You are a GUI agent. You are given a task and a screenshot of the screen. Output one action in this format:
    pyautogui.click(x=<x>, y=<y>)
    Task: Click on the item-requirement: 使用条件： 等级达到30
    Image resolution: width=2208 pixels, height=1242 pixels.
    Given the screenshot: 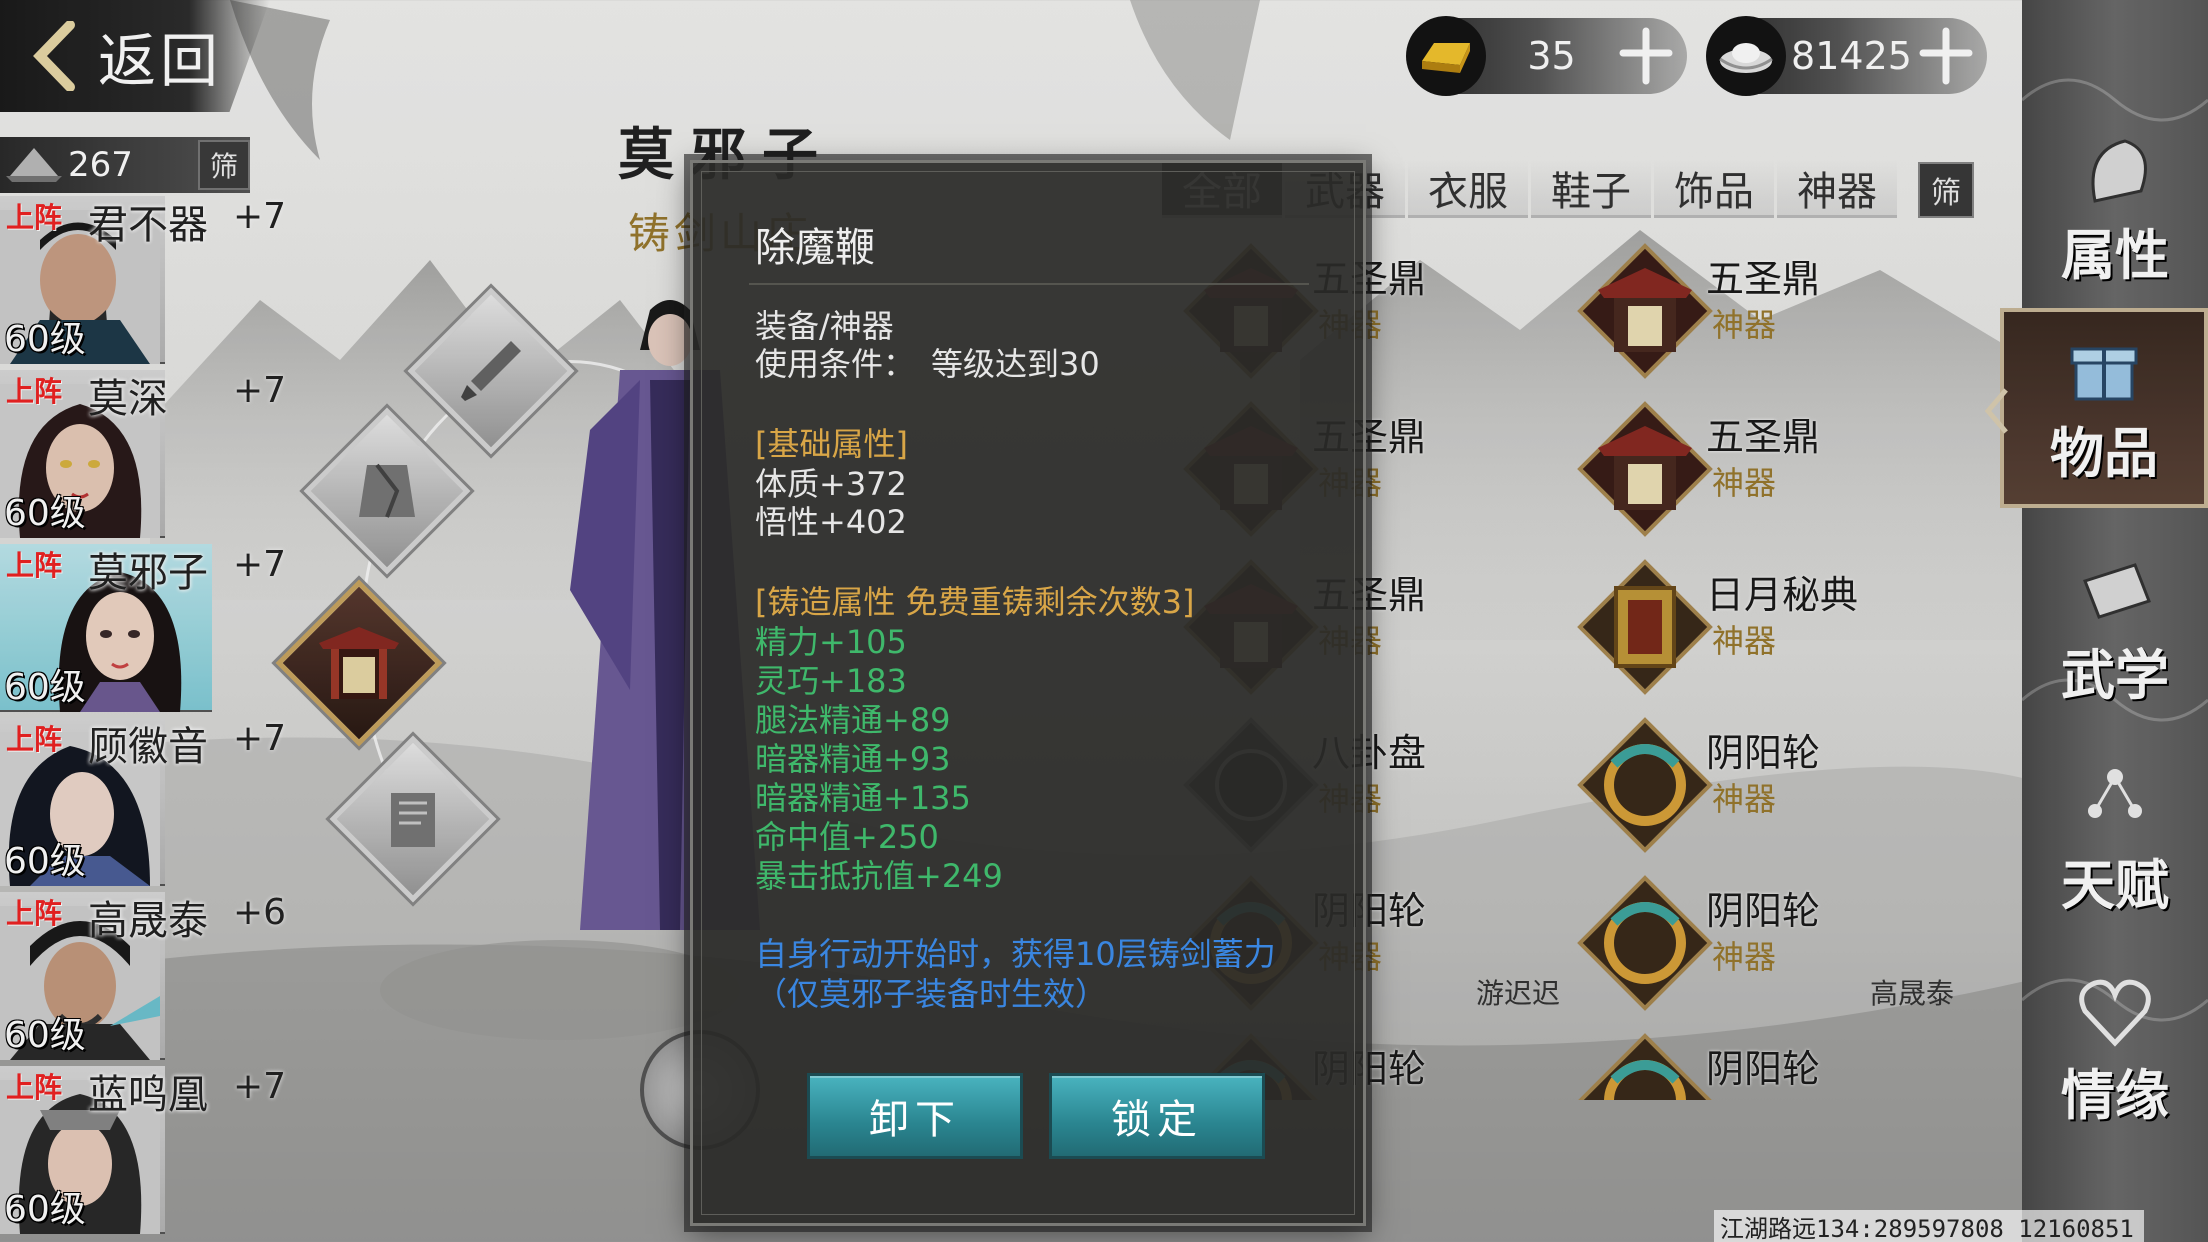 What is the action you would take?
    pyautogui.click(x=927, y=364)
    